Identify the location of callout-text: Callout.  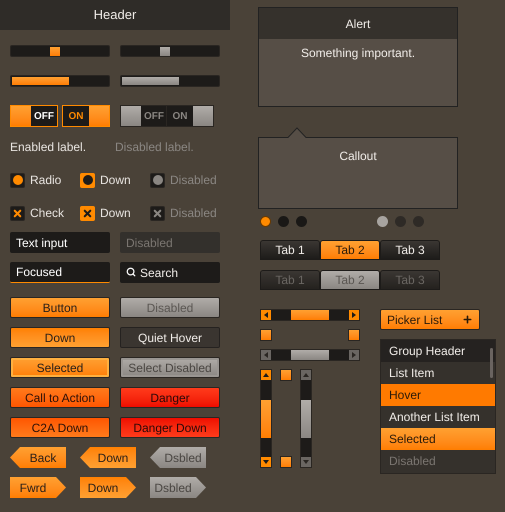
(358, 156).